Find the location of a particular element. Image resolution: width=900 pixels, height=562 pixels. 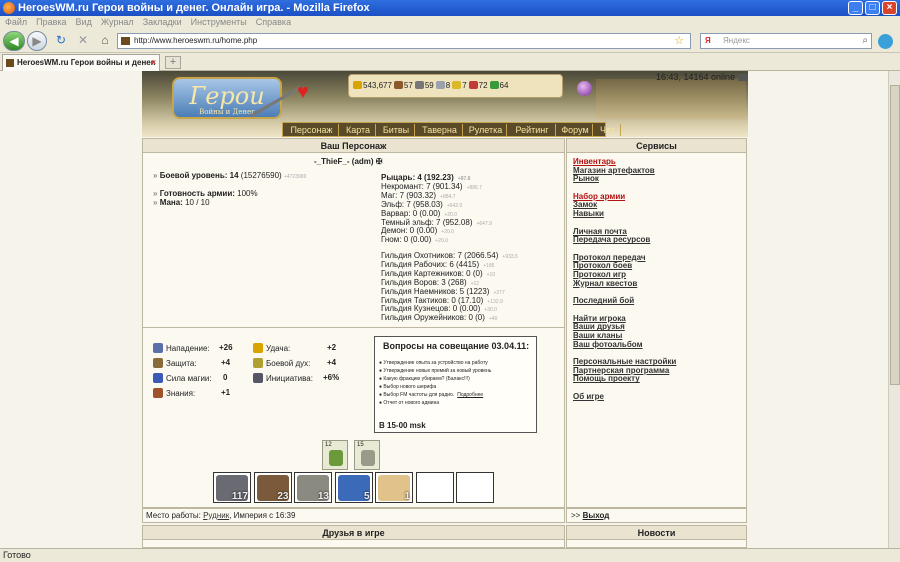

service-link: Помощь проекту is located at coordinates (606, 378).